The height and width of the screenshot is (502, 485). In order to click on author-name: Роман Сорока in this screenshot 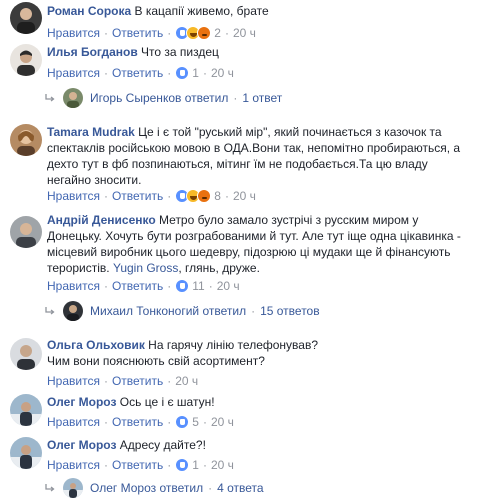, I will do `click(89, 11)`.